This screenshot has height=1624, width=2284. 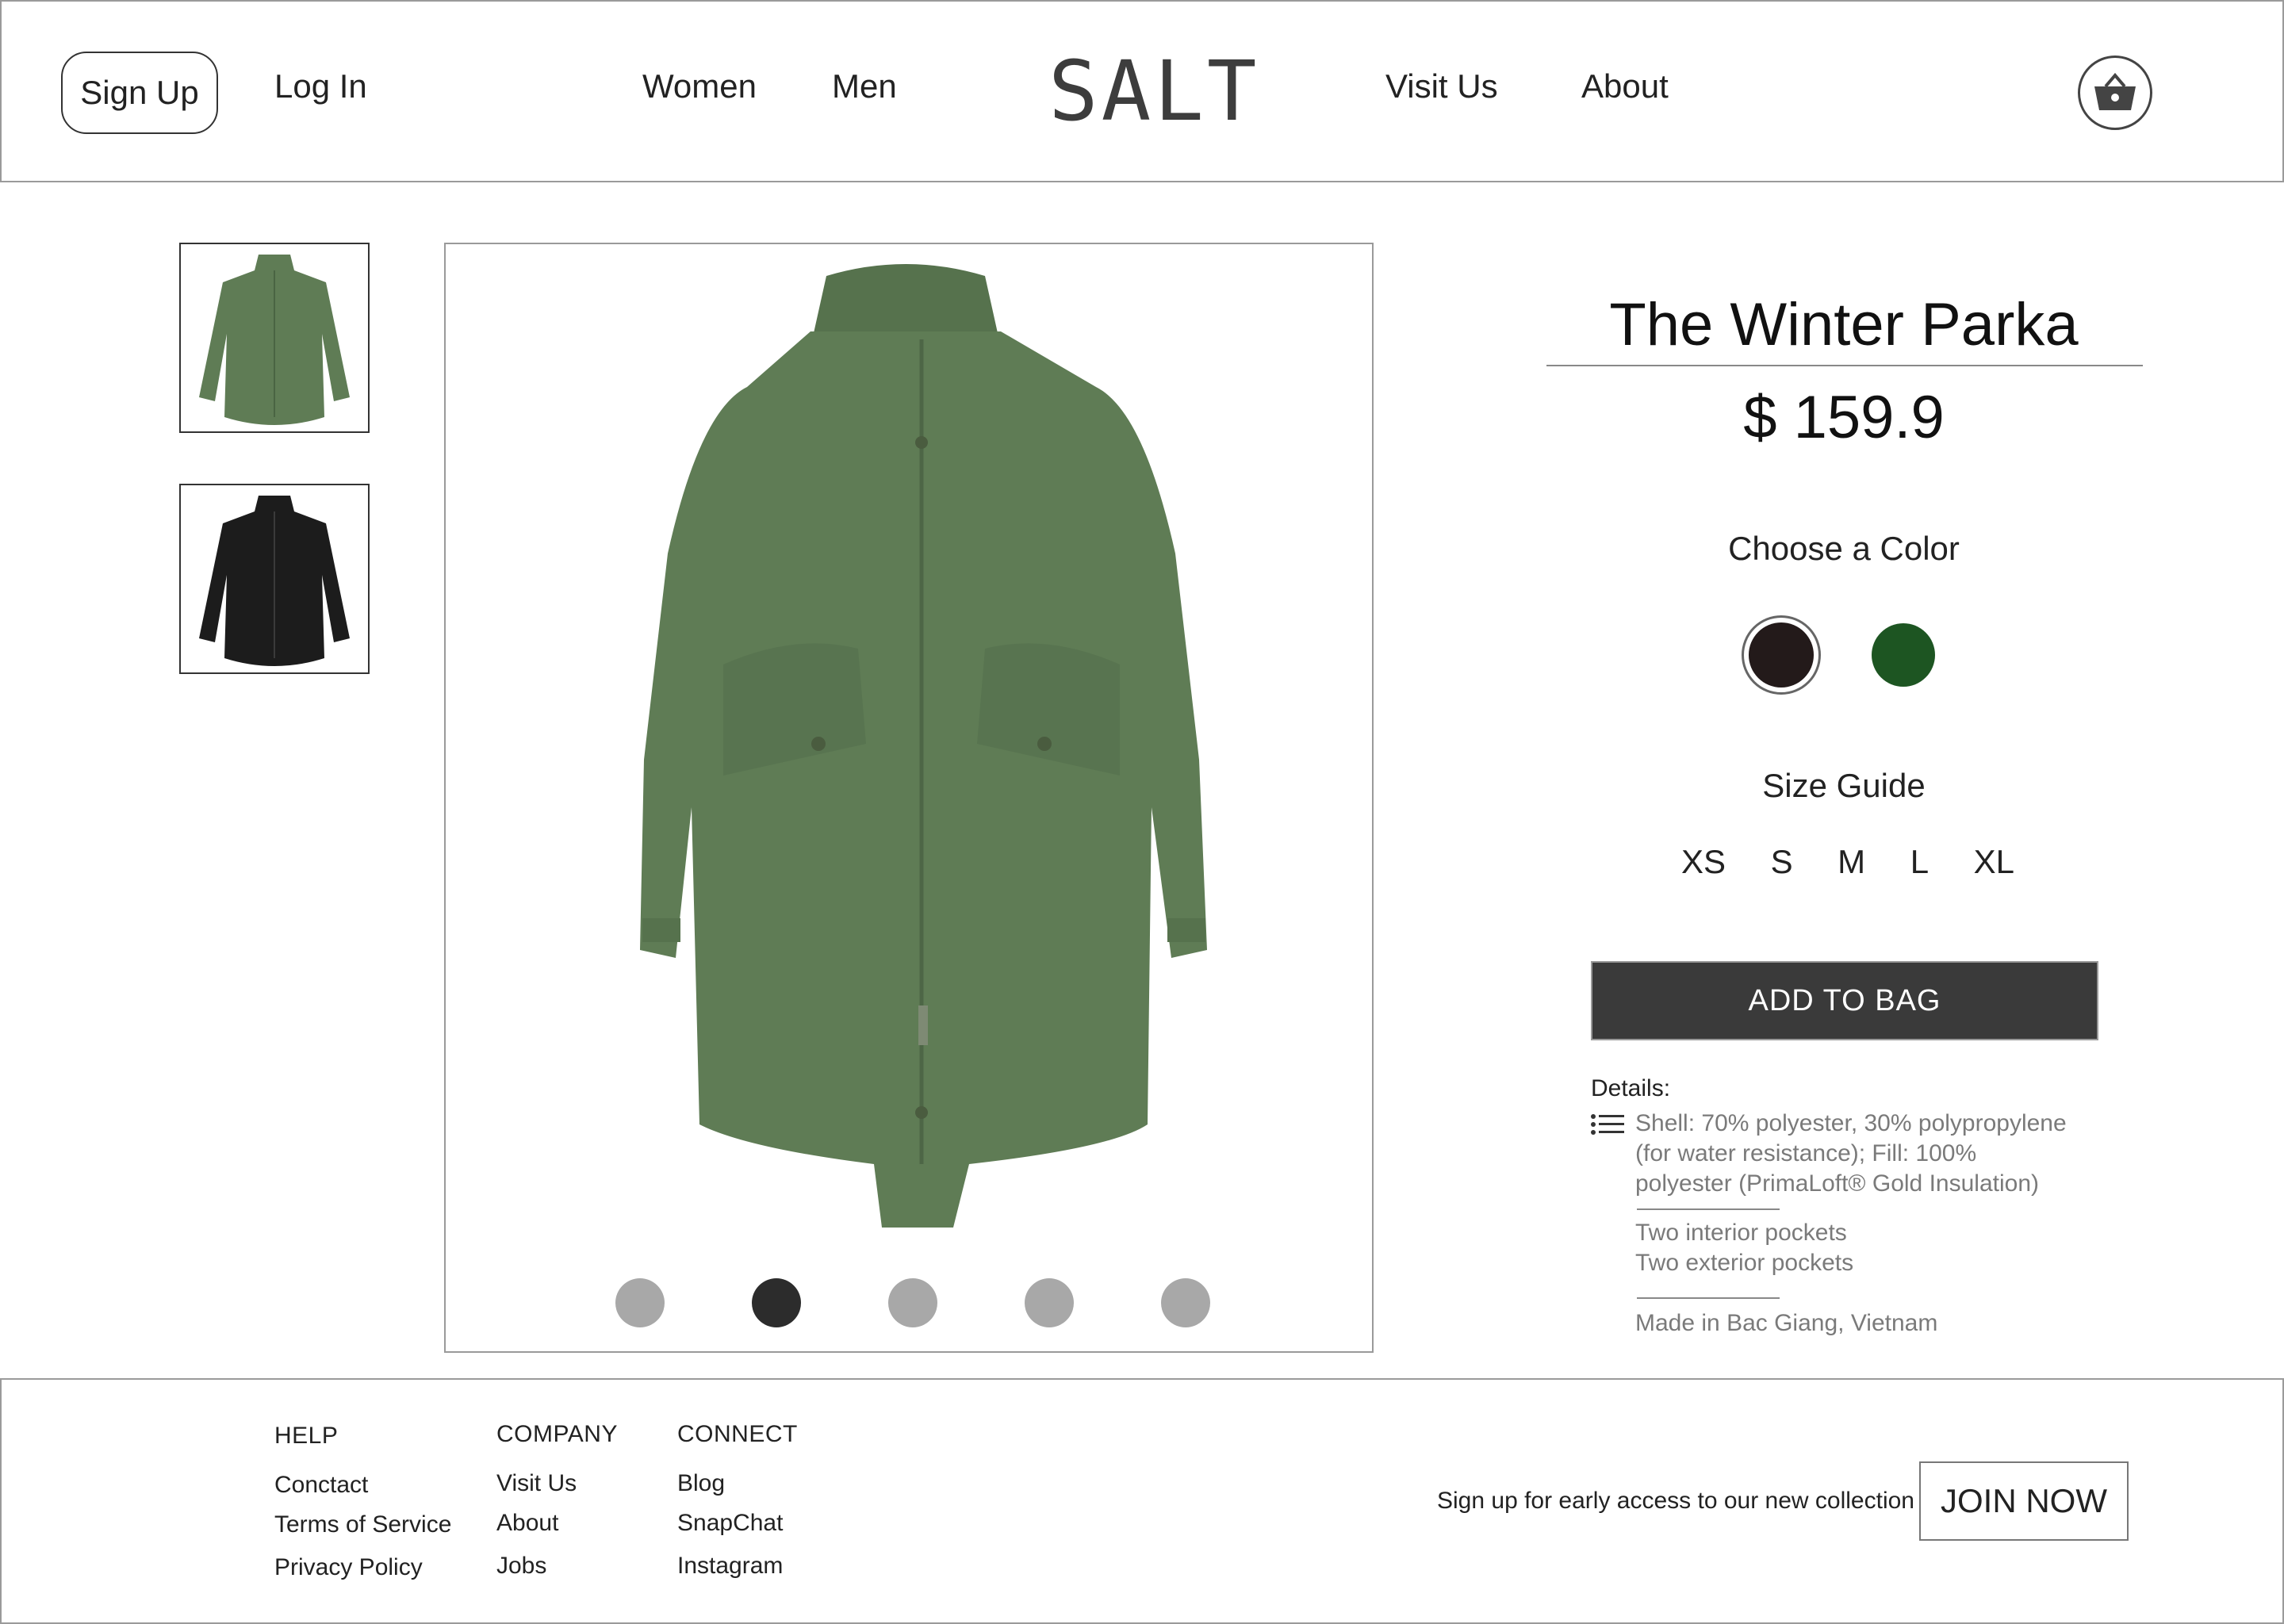 What do you see at coordinates (1782, 863) in the screenshot?
I see `size-s: S` at bounding box center [1782, 863].